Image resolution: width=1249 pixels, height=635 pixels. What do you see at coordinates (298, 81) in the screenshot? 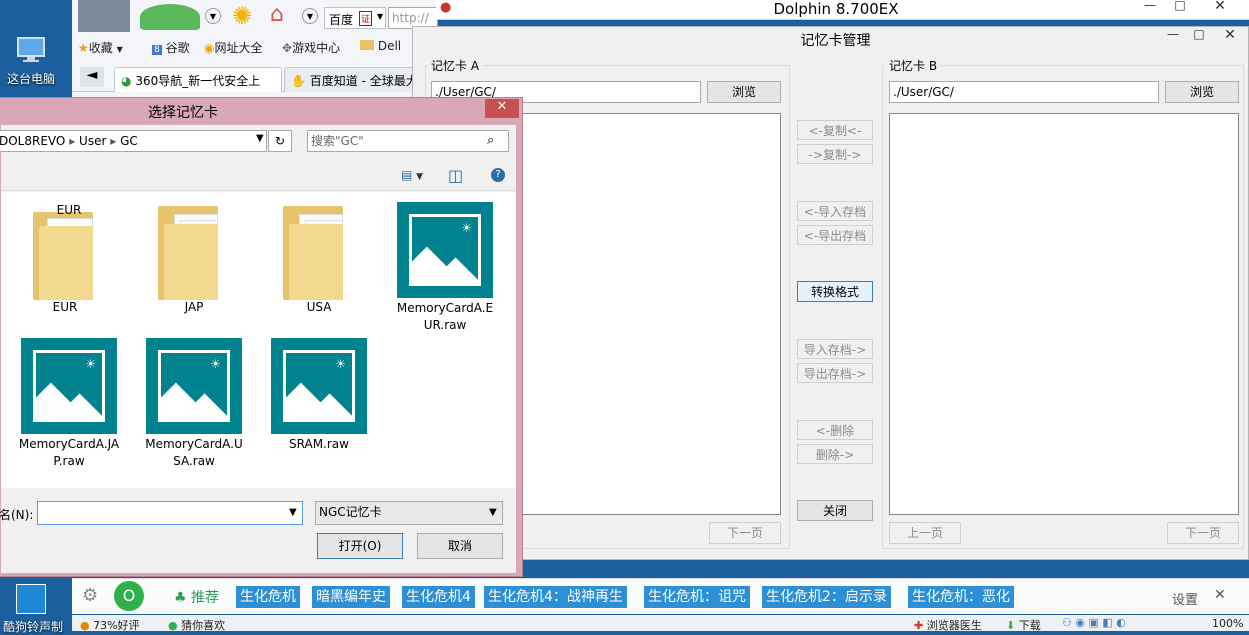
I see `baidu-icon: ✋` at bounding box center [298, 81].